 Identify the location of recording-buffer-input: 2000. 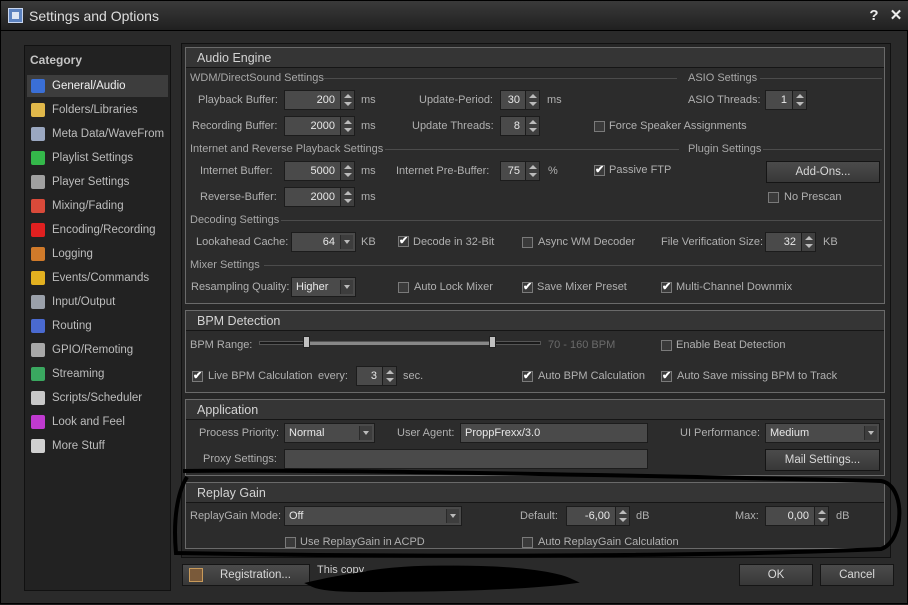
(312, 126).